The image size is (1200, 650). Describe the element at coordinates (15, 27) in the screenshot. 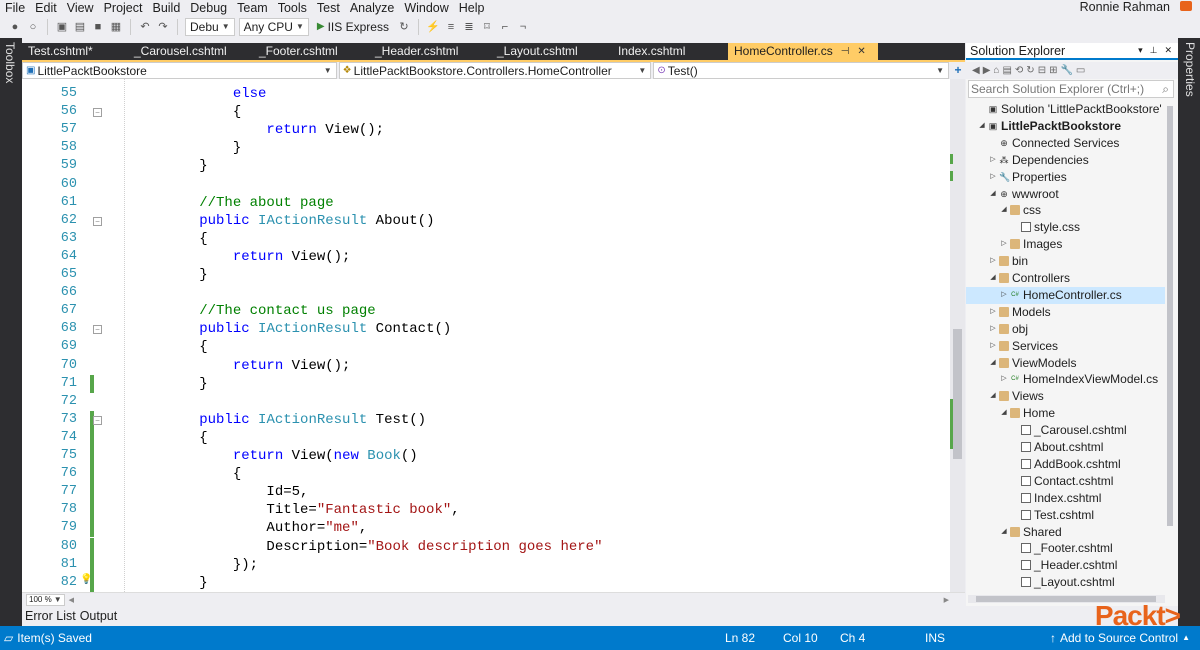

I see `navigate-back-icon: ●` at that location.